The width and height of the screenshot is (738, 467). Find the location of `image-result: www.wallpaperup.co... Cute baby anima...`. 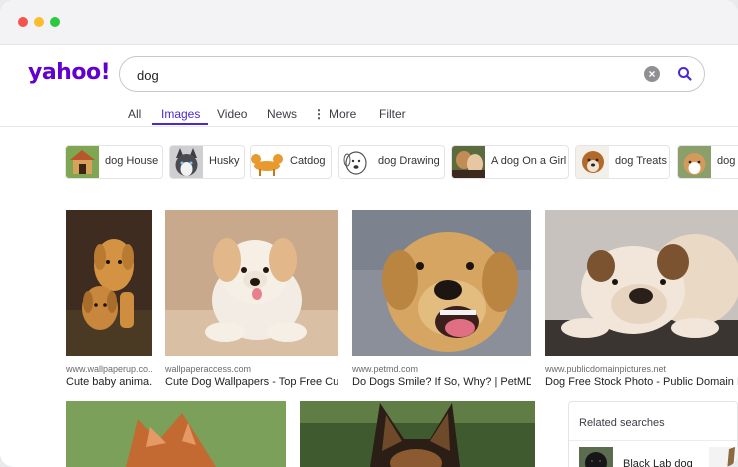

image-result: www.wallpaperup.co... Cute baby anima... is located at coordinates (109, 300).